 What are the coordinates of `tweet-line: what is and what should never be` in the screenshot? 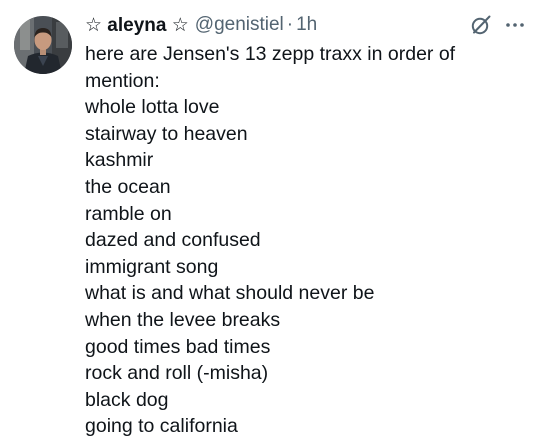 It's located at (230, 293).